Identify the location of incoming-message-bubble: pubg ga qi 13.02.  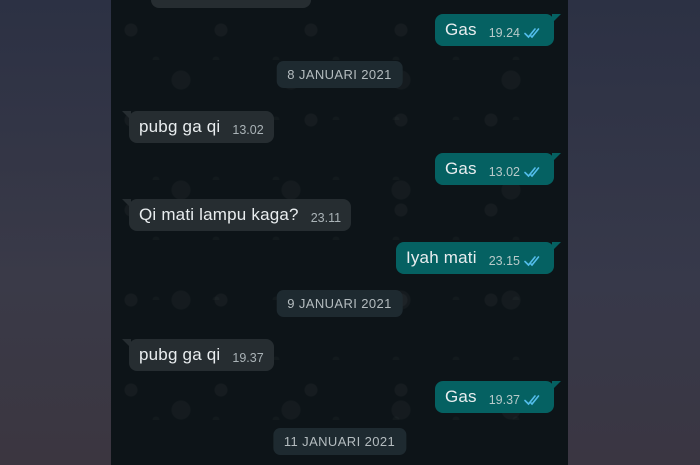
(198, 127).